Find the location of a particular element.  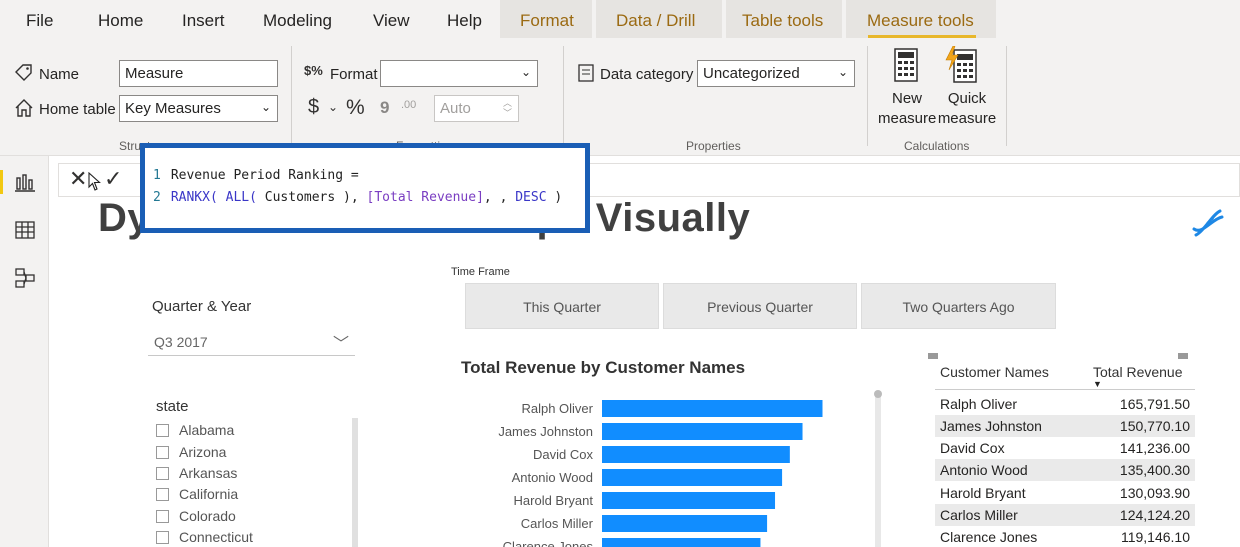

tab-insert: Insert is located at coordinates (203, 21).